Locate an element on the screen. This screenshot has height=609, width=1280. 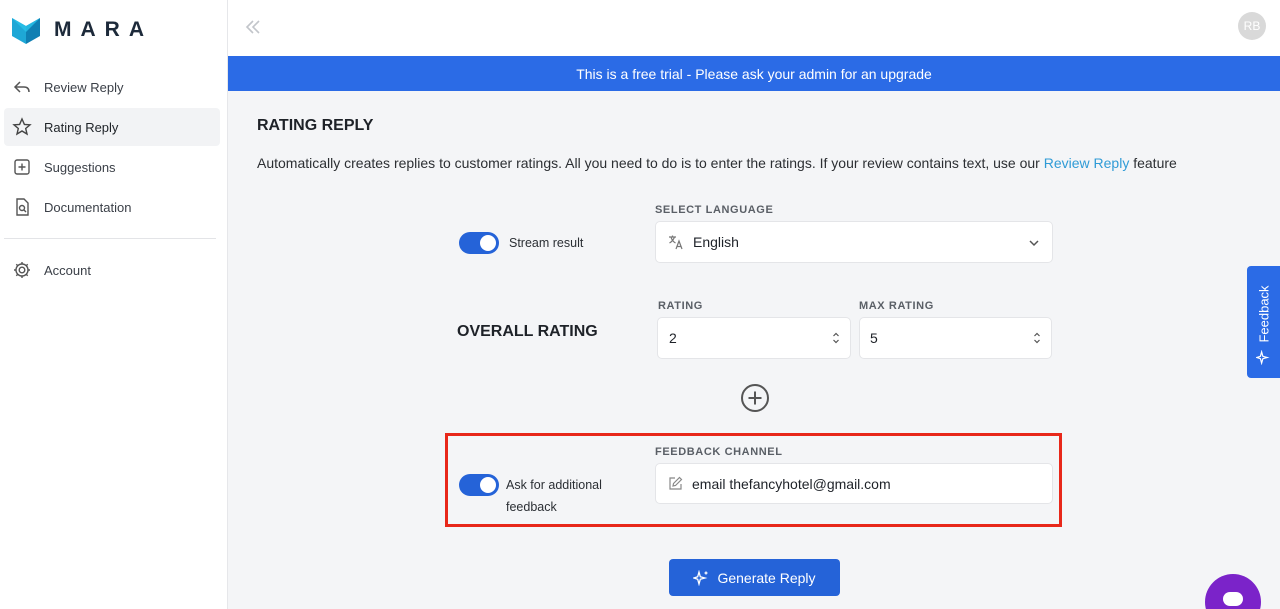
page-title: RATING REPLY is located at coordinates (315, 125).